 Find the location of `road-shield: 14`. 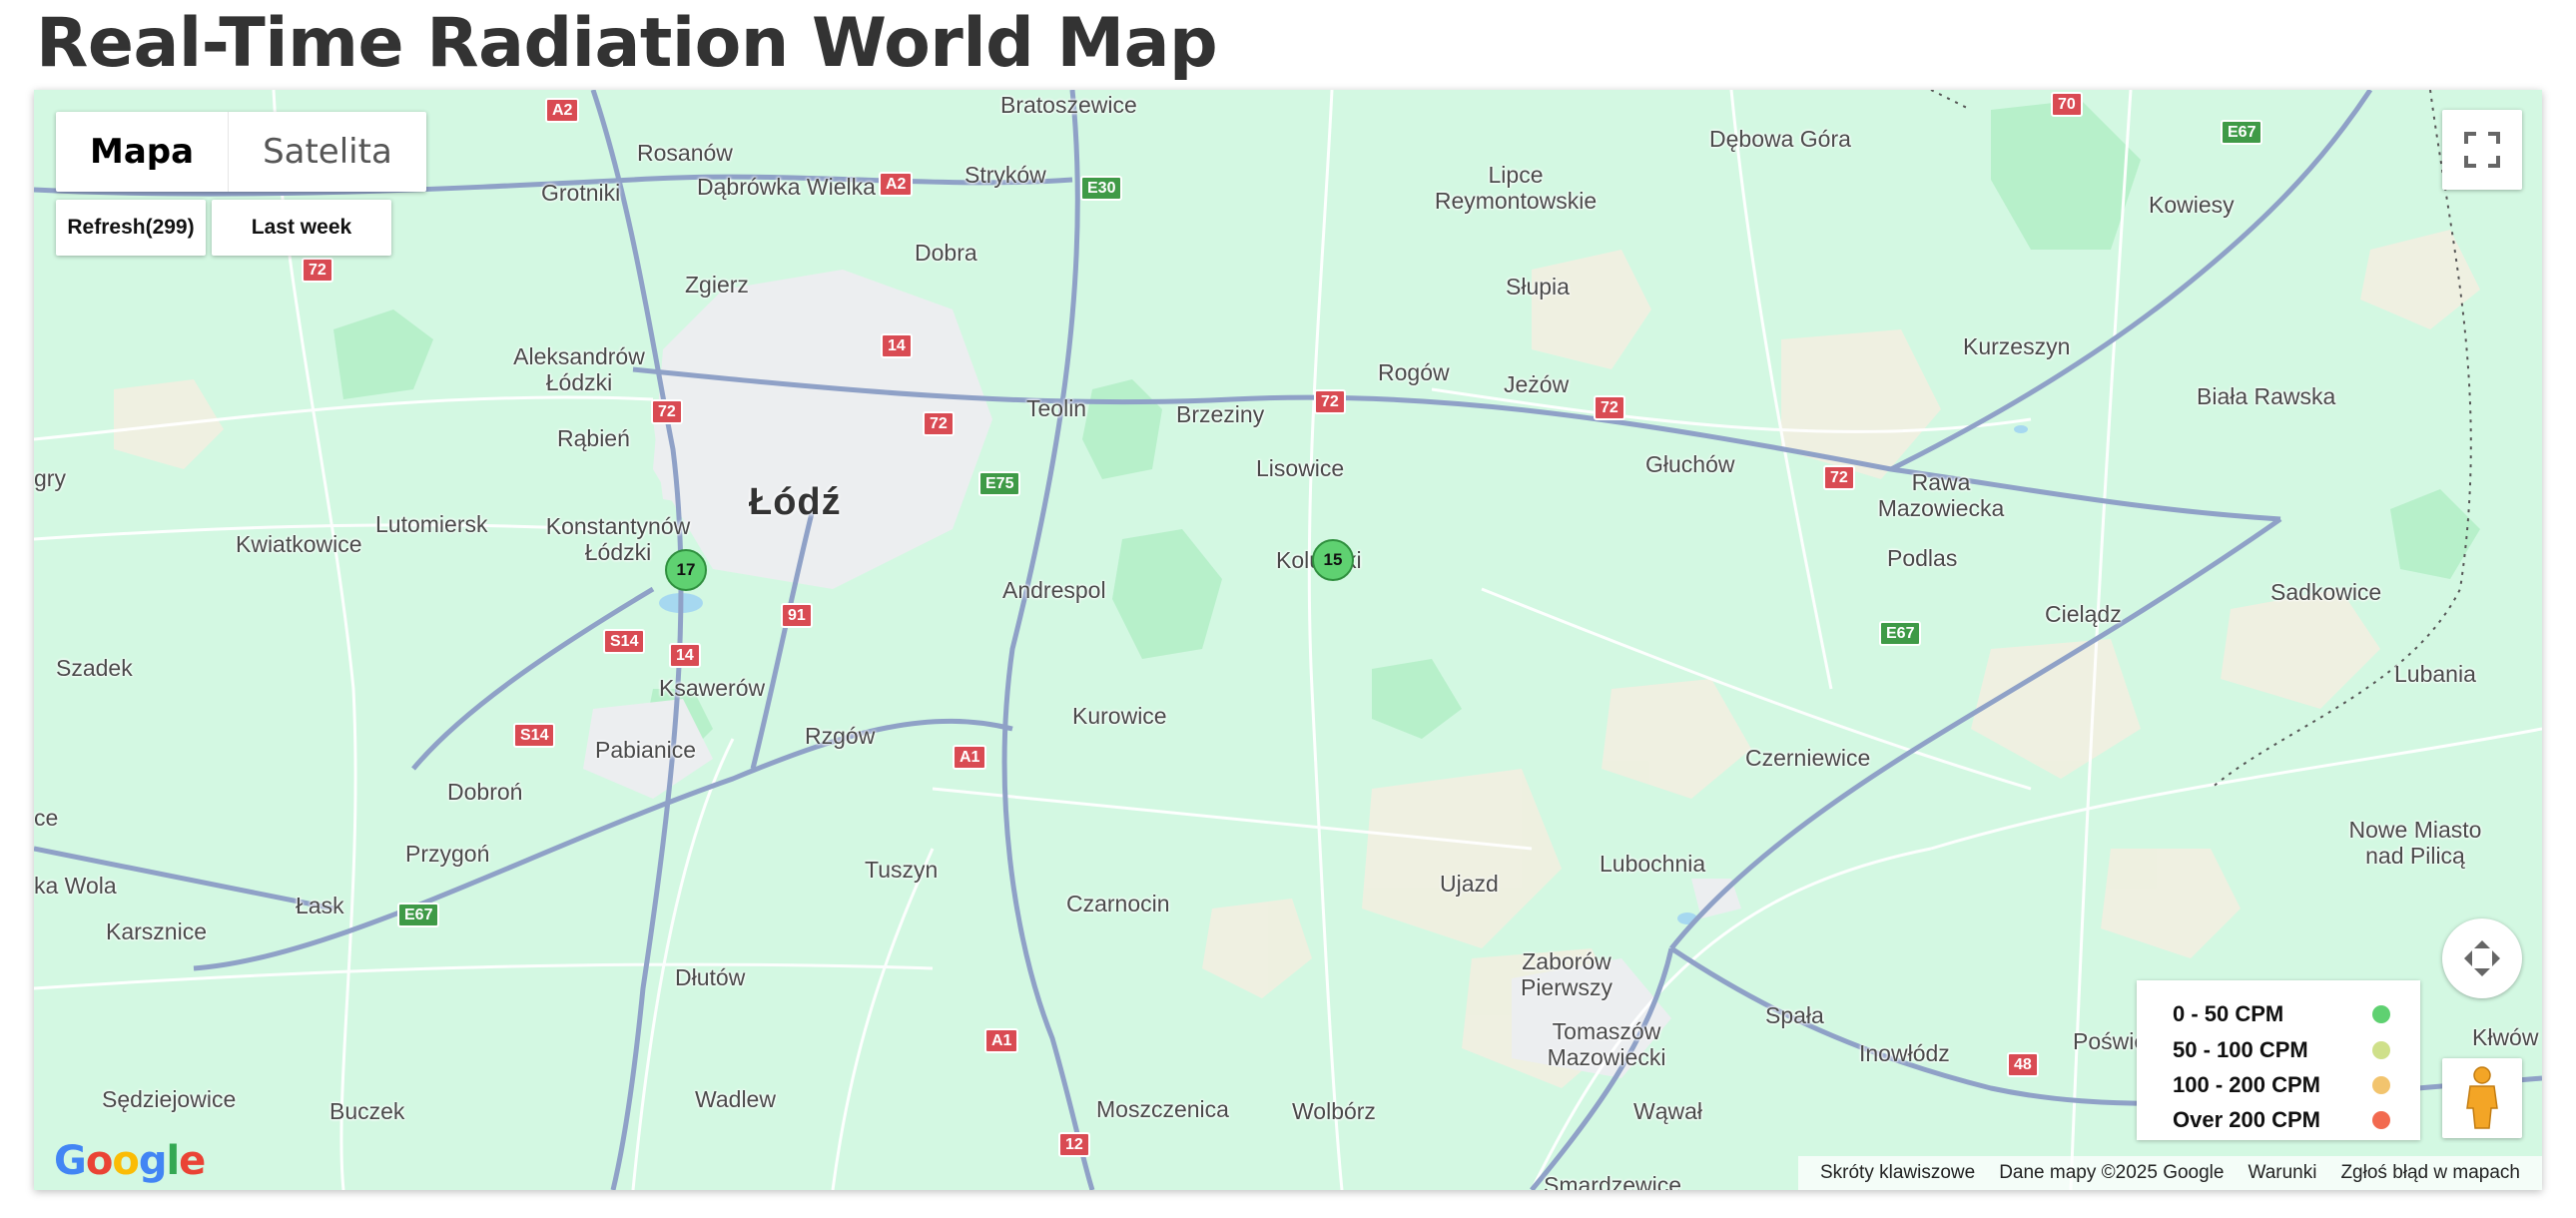

road-shield: 14 is located at coordinates (685, 655).